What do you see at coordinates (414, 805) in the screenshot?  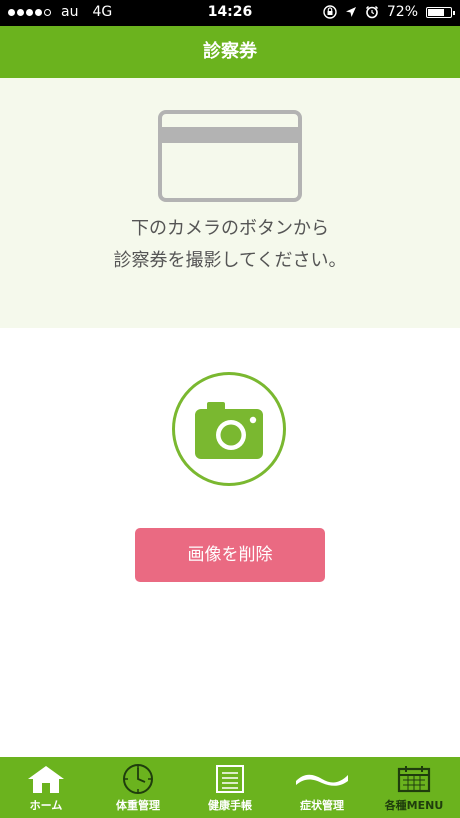 I see `tab-menu-label: 各種MENU` at bounding box center [414, 805].